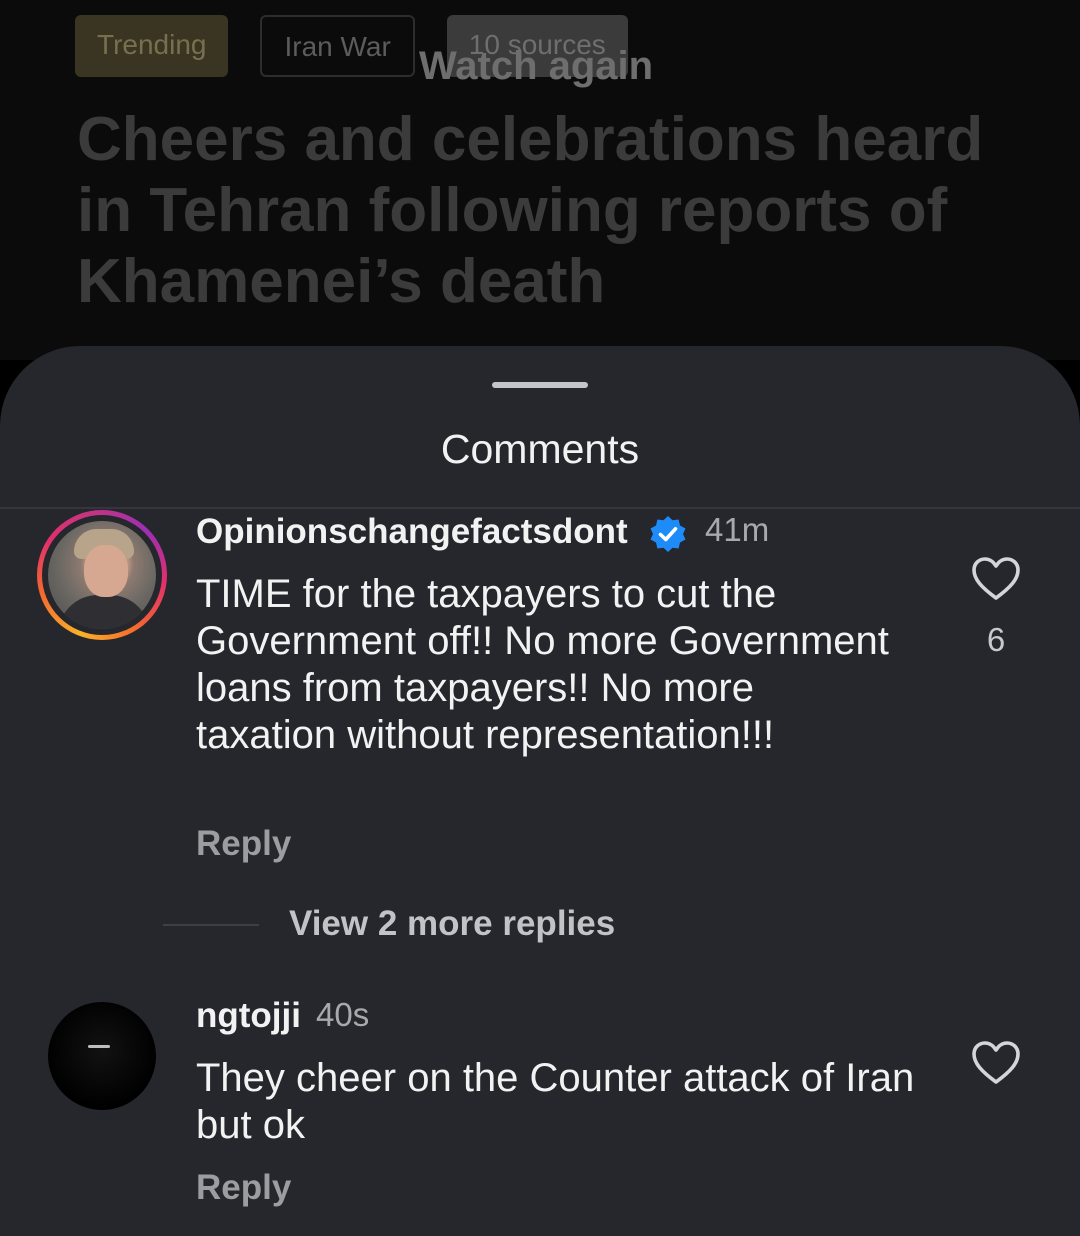 The image size is (1080, 1236). I want to click on trending-tag: Trending, so click(152, 46).